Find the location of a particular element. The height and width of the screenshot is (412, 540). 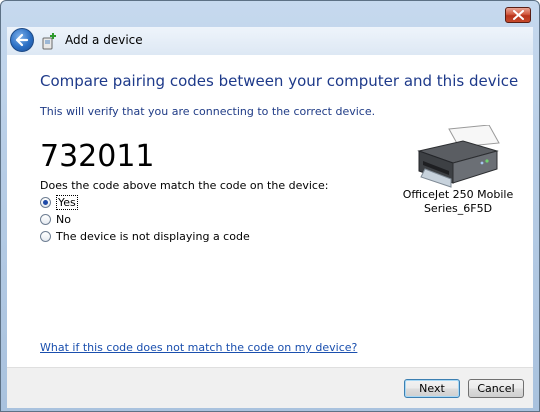

back-arrow-icon is located at coordinates (22, 40).